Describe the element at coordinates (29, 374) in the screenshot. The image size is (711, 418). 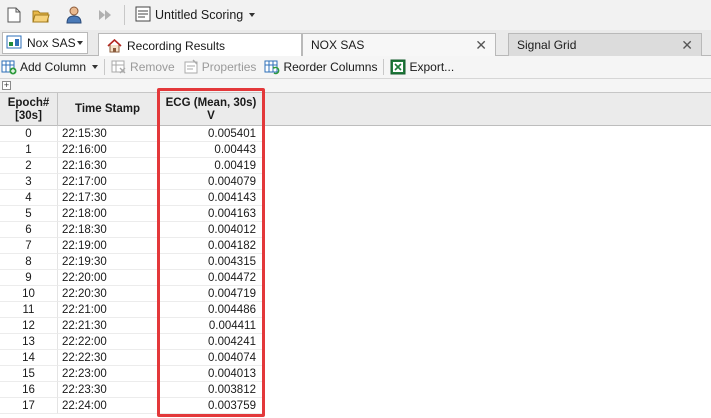
I see `epoch-cell: 15` at that location.